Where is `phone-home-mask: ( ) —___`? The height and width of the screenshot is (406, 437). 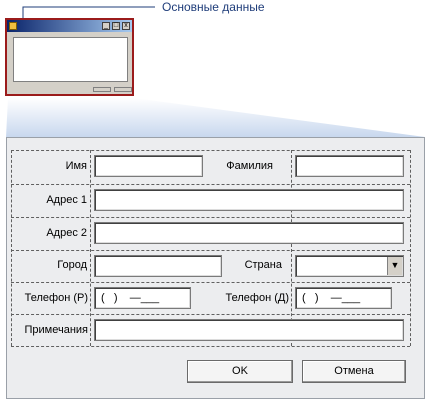
phone-home-mask: ( ) —___ is located at coordinates (331, 298).